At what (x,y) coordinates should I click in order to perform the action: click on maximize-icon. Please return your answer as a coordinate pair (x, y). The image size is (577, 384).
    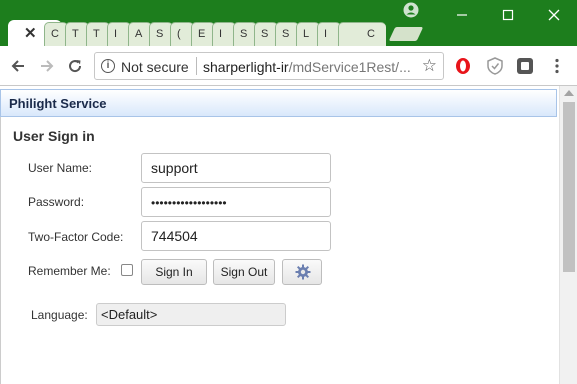
    Looking at the image, I should click on (508, 15).